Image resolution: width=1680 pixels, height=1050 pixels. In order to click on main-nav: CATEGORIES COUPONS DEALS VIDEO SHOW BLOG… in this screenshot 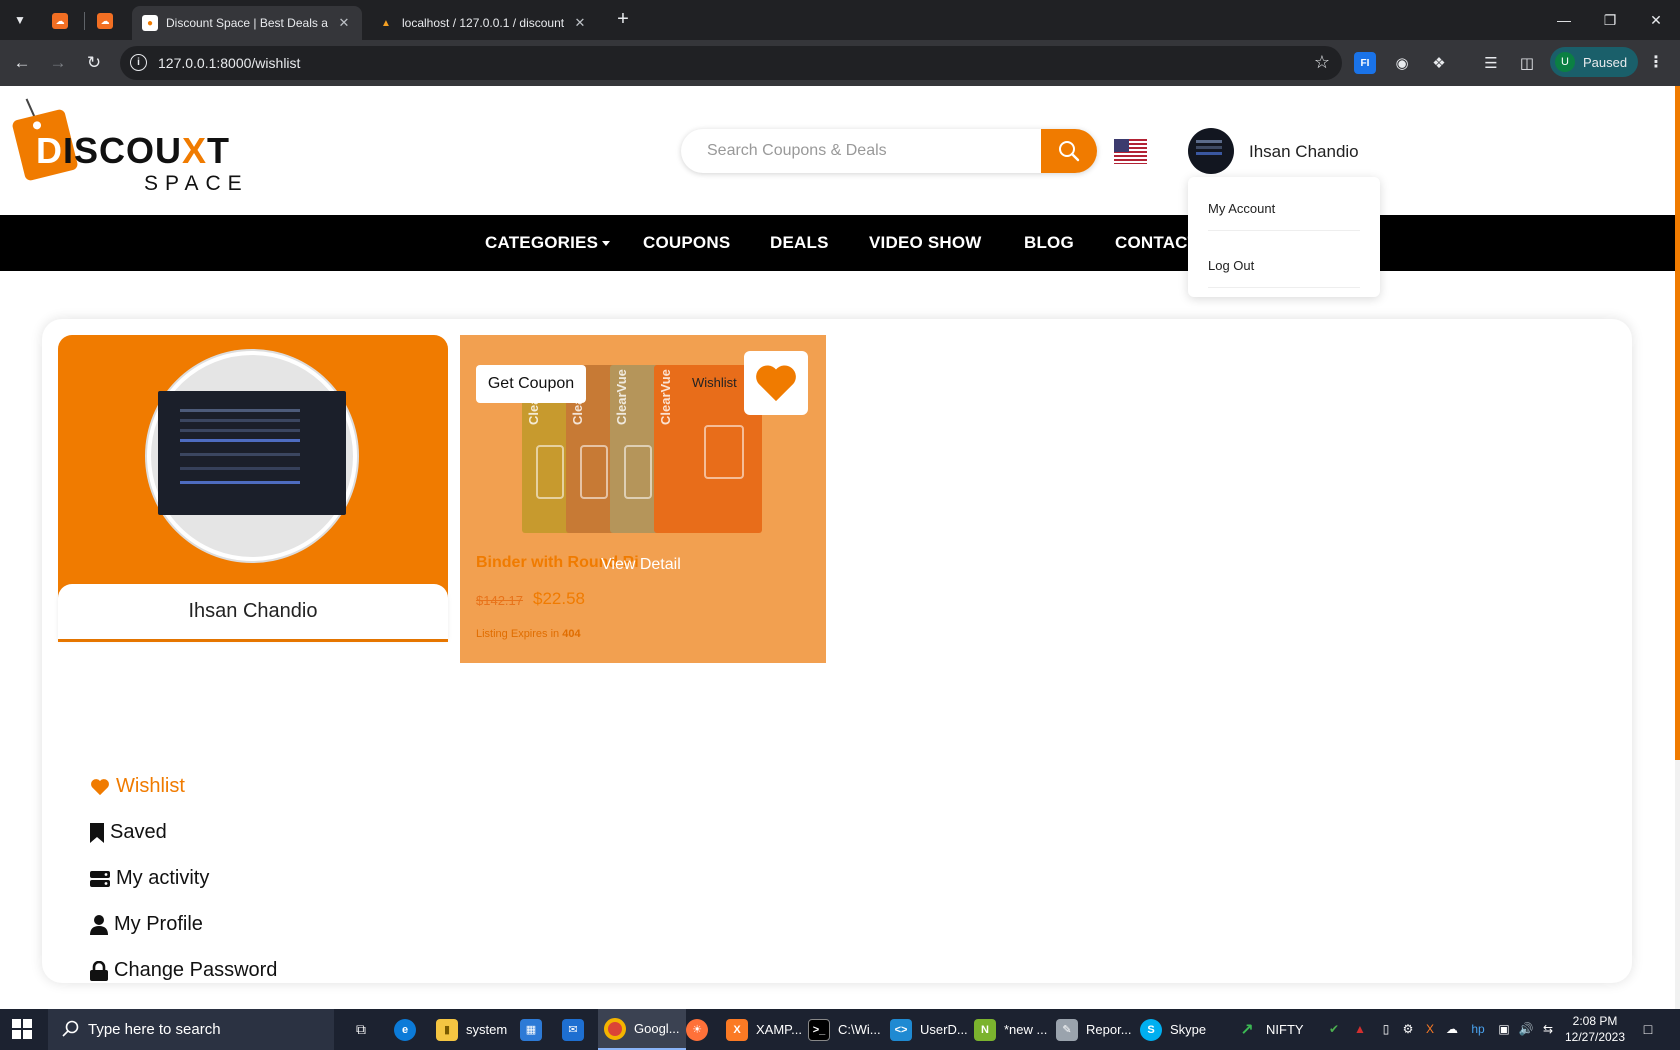, I will do `click(837, 243)`.